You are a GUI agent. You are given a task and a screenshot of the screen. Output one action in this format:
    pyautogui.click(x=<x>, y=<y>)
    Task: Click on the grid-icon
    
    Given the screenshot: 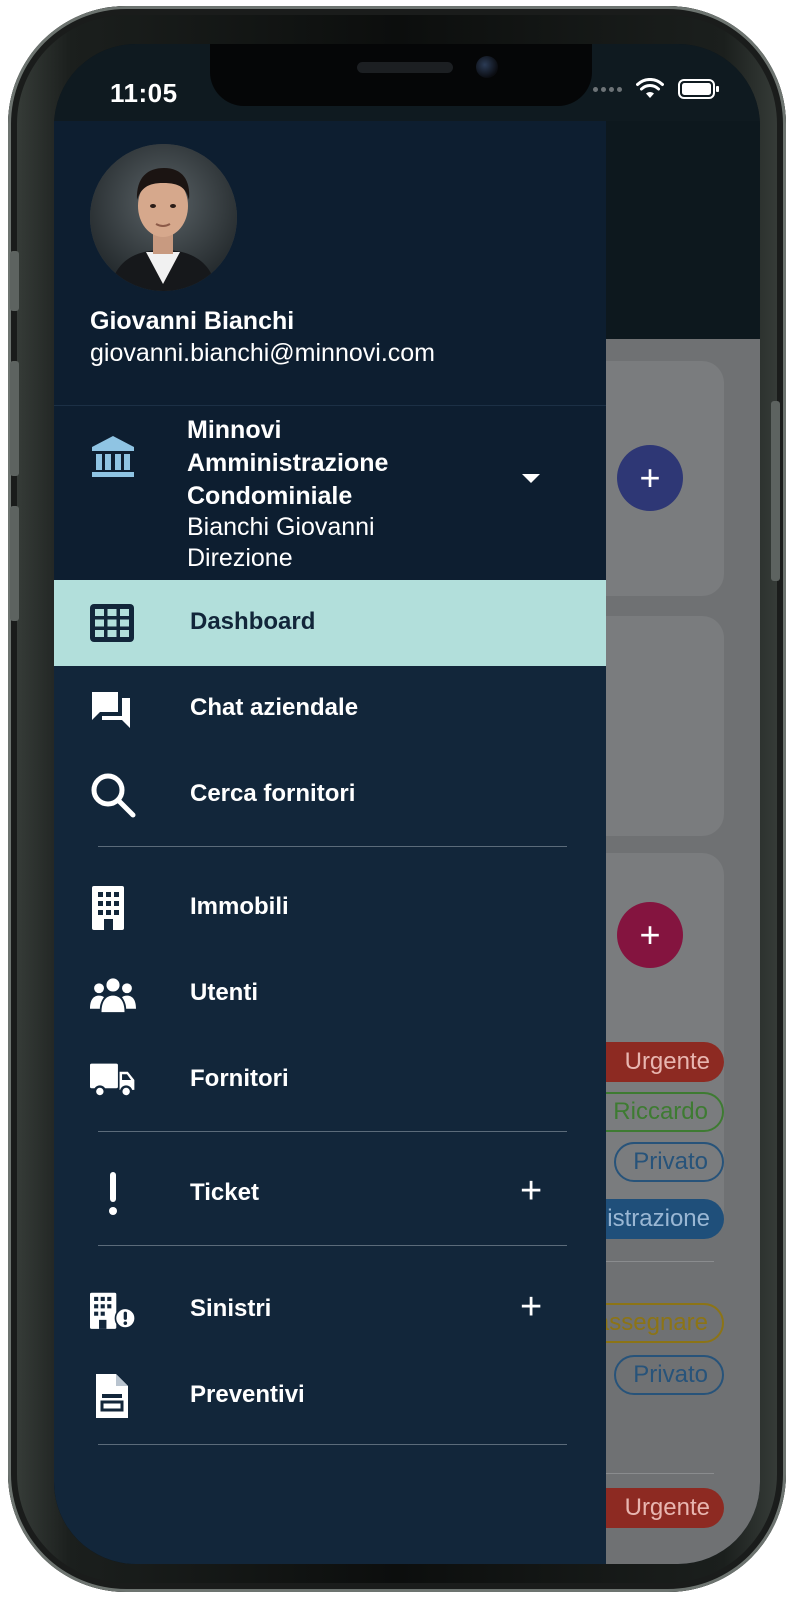 What is the action you would take?
    pyautogui.click(x=113, y=623)
    